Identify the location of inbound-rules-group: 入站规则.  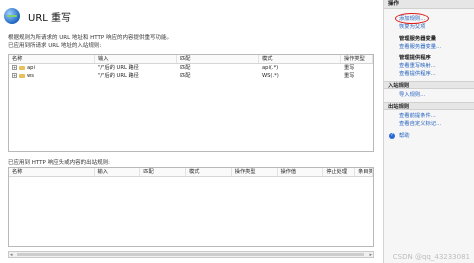
(429, 85).